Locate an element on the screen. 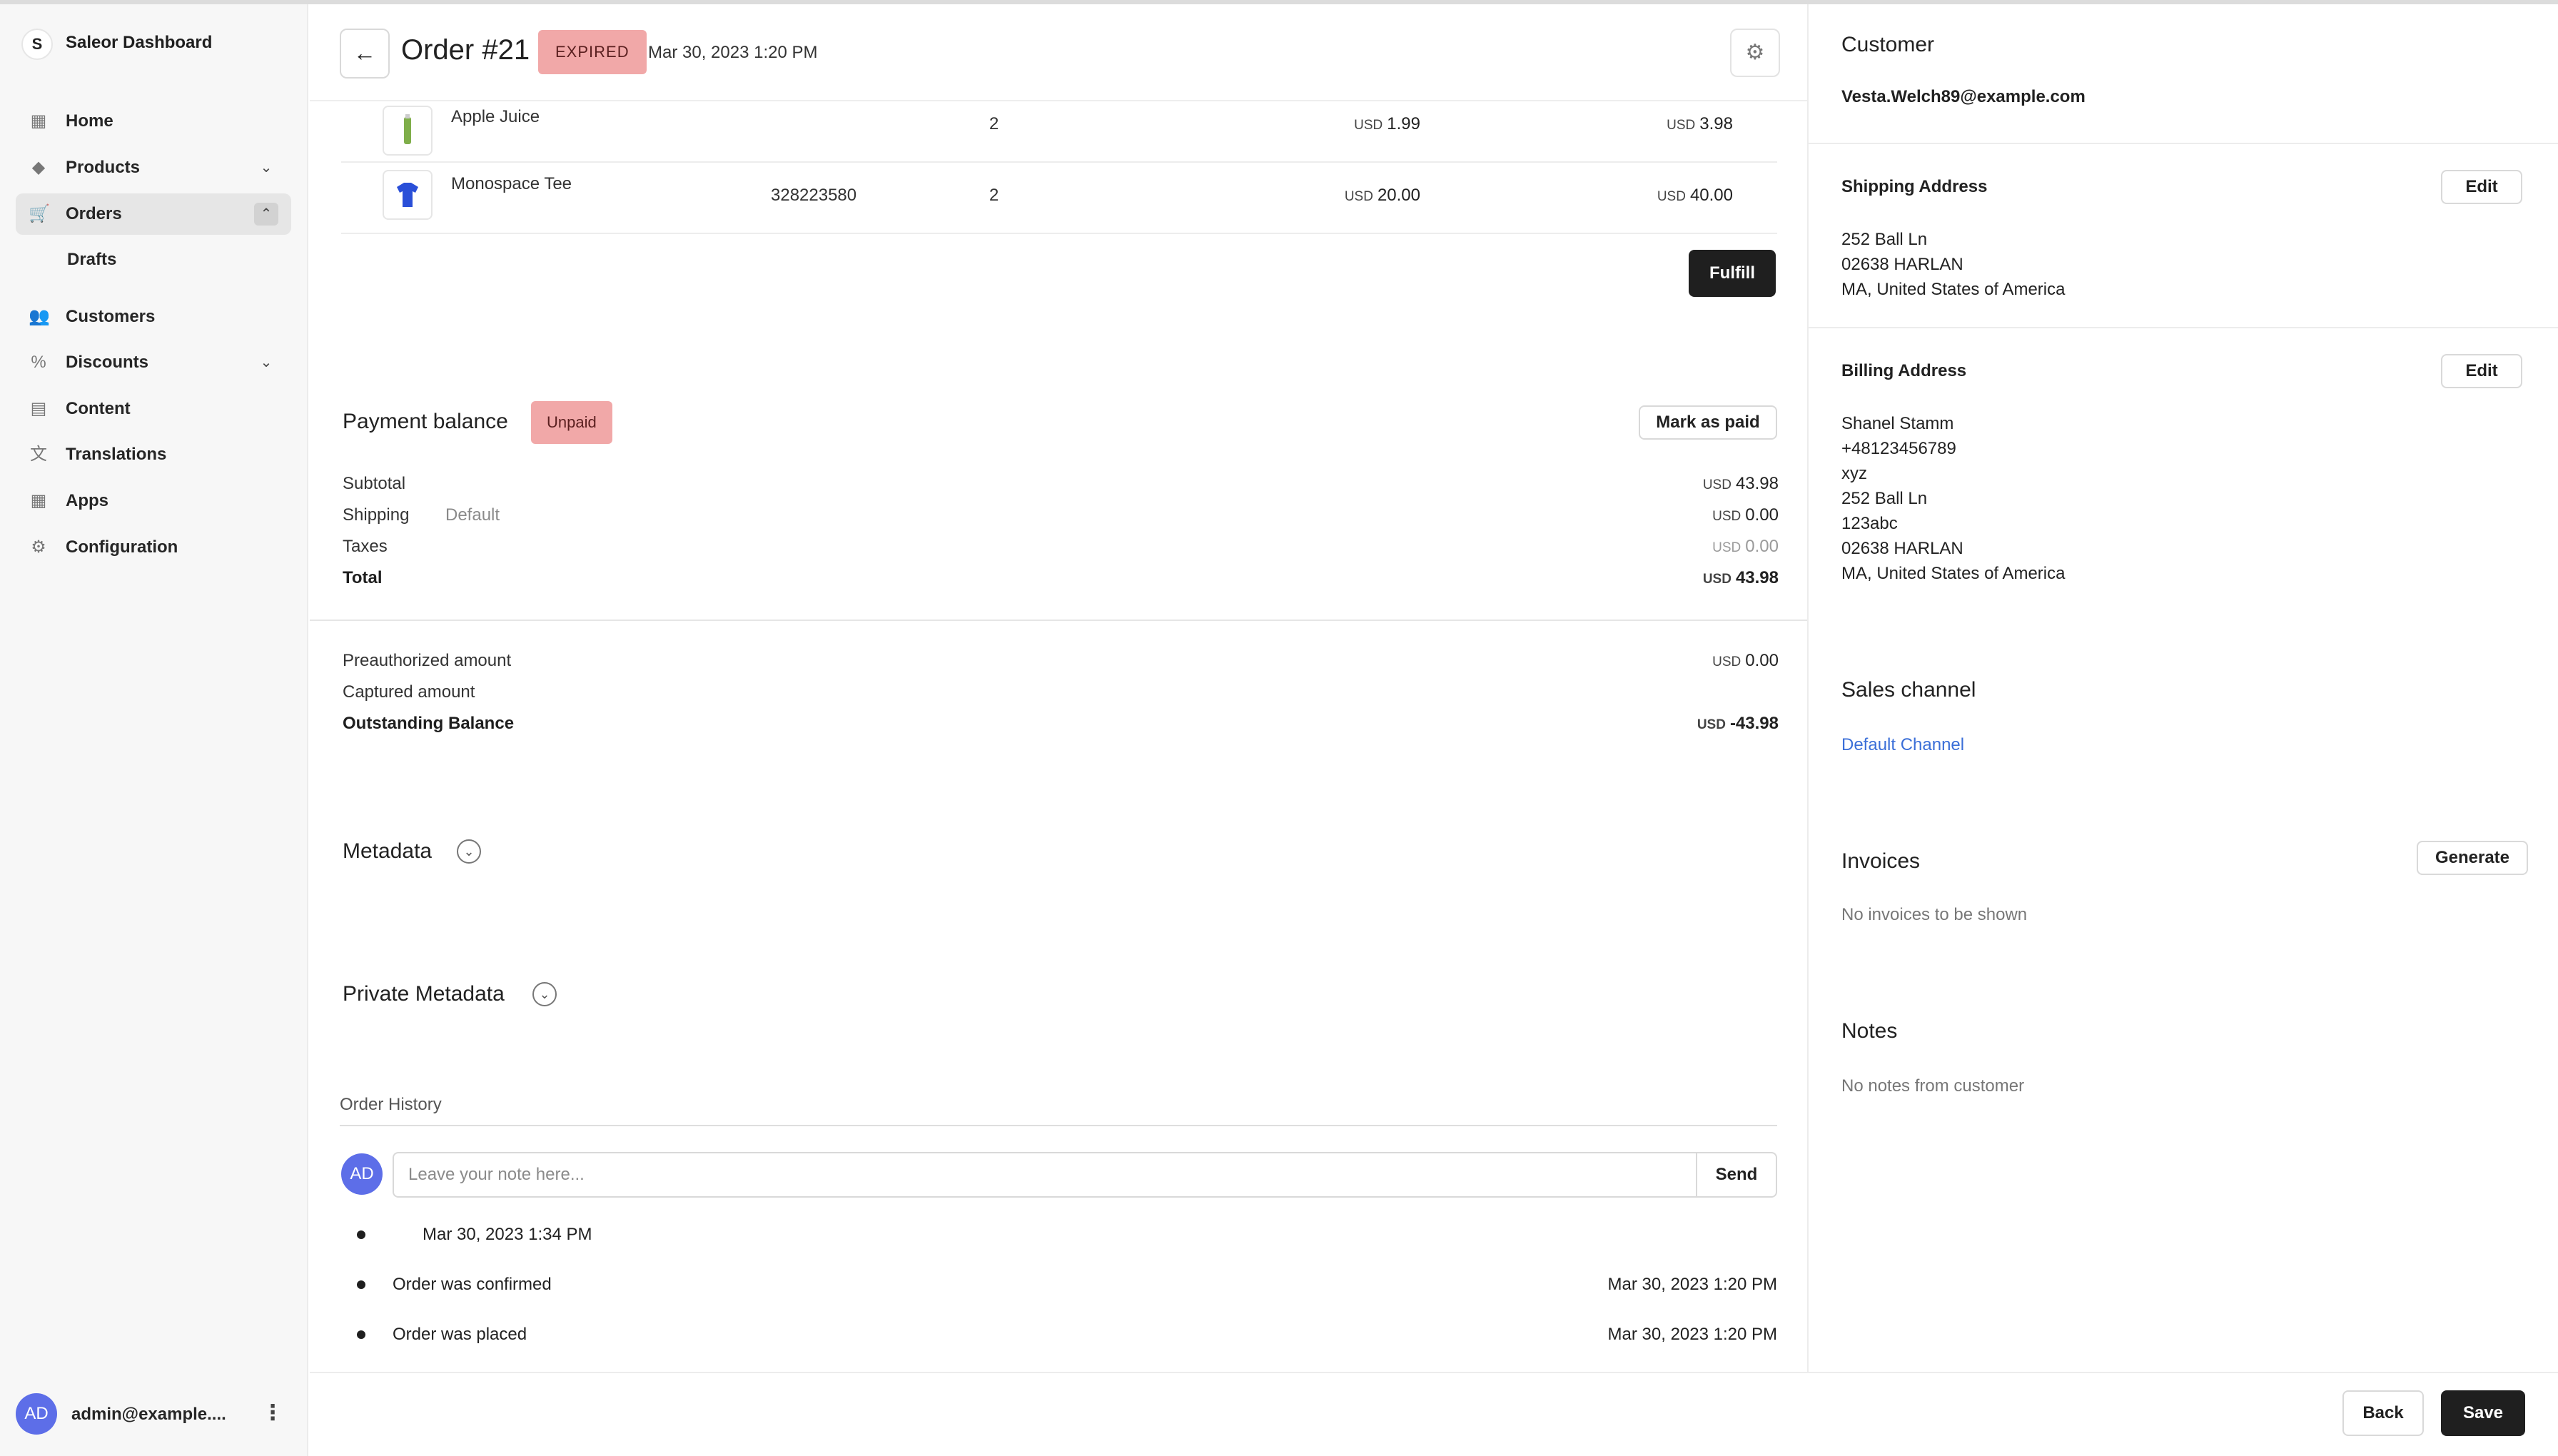 This screenshot has width=2558, height=1456. brand-name: Saleor Dashboard is located at coordinates (140, 42).